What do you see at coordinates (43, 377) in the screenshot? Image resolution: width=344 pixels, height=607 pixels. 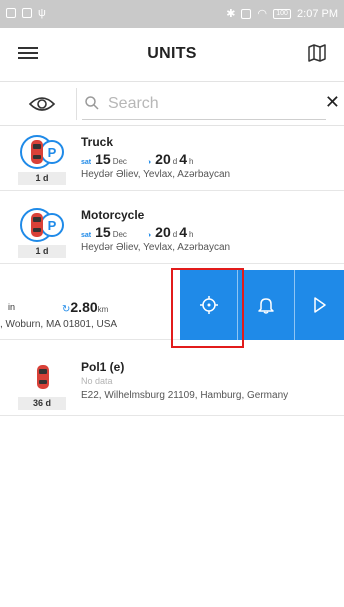 I see `car-icon` at bounding box center [43, 377].